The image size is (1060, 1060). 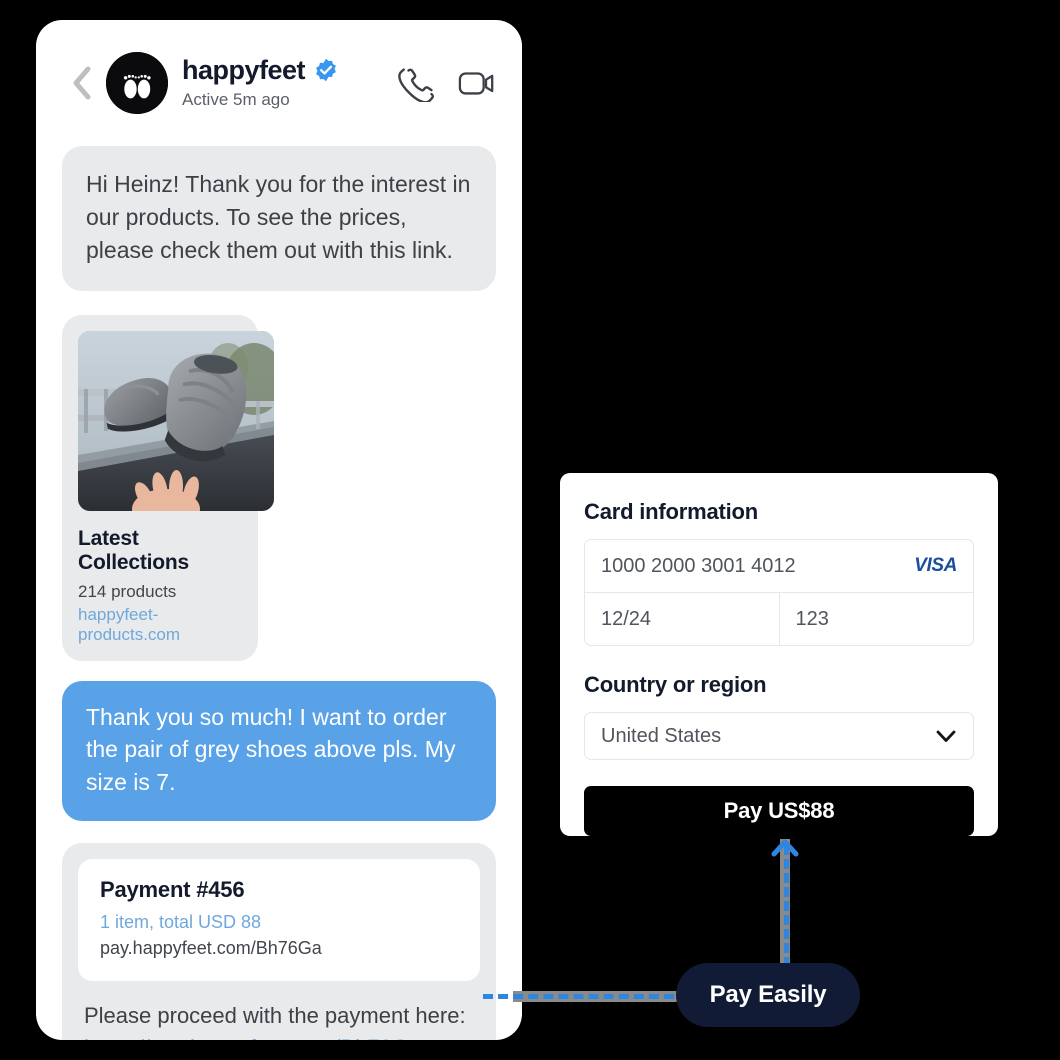 I want to click on grey-mesh-sneakers-photo, so click(x=176, y=420).